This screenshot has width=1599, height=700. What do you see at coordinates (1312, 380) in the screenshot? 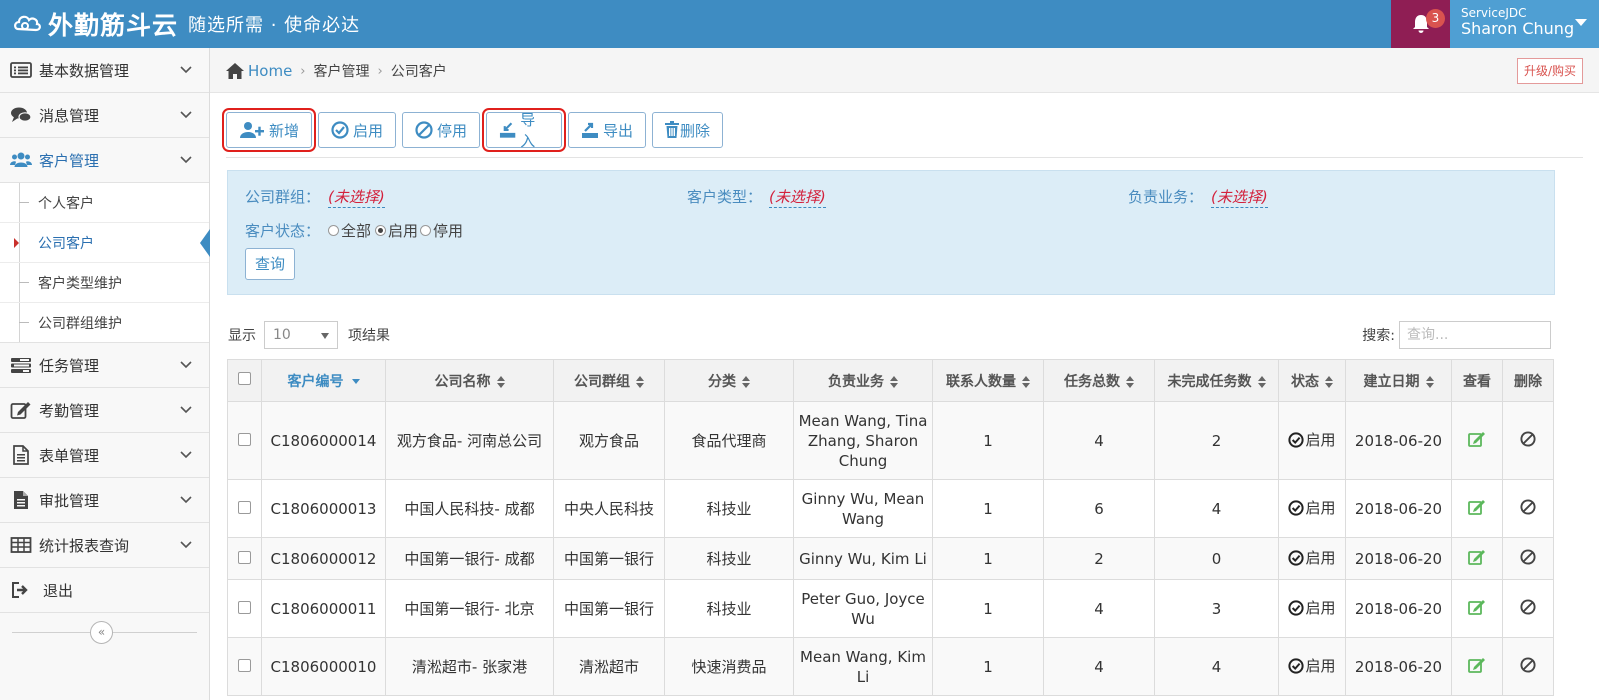
I see `column-header-status: 状态` at bounding box center [1312, 380].